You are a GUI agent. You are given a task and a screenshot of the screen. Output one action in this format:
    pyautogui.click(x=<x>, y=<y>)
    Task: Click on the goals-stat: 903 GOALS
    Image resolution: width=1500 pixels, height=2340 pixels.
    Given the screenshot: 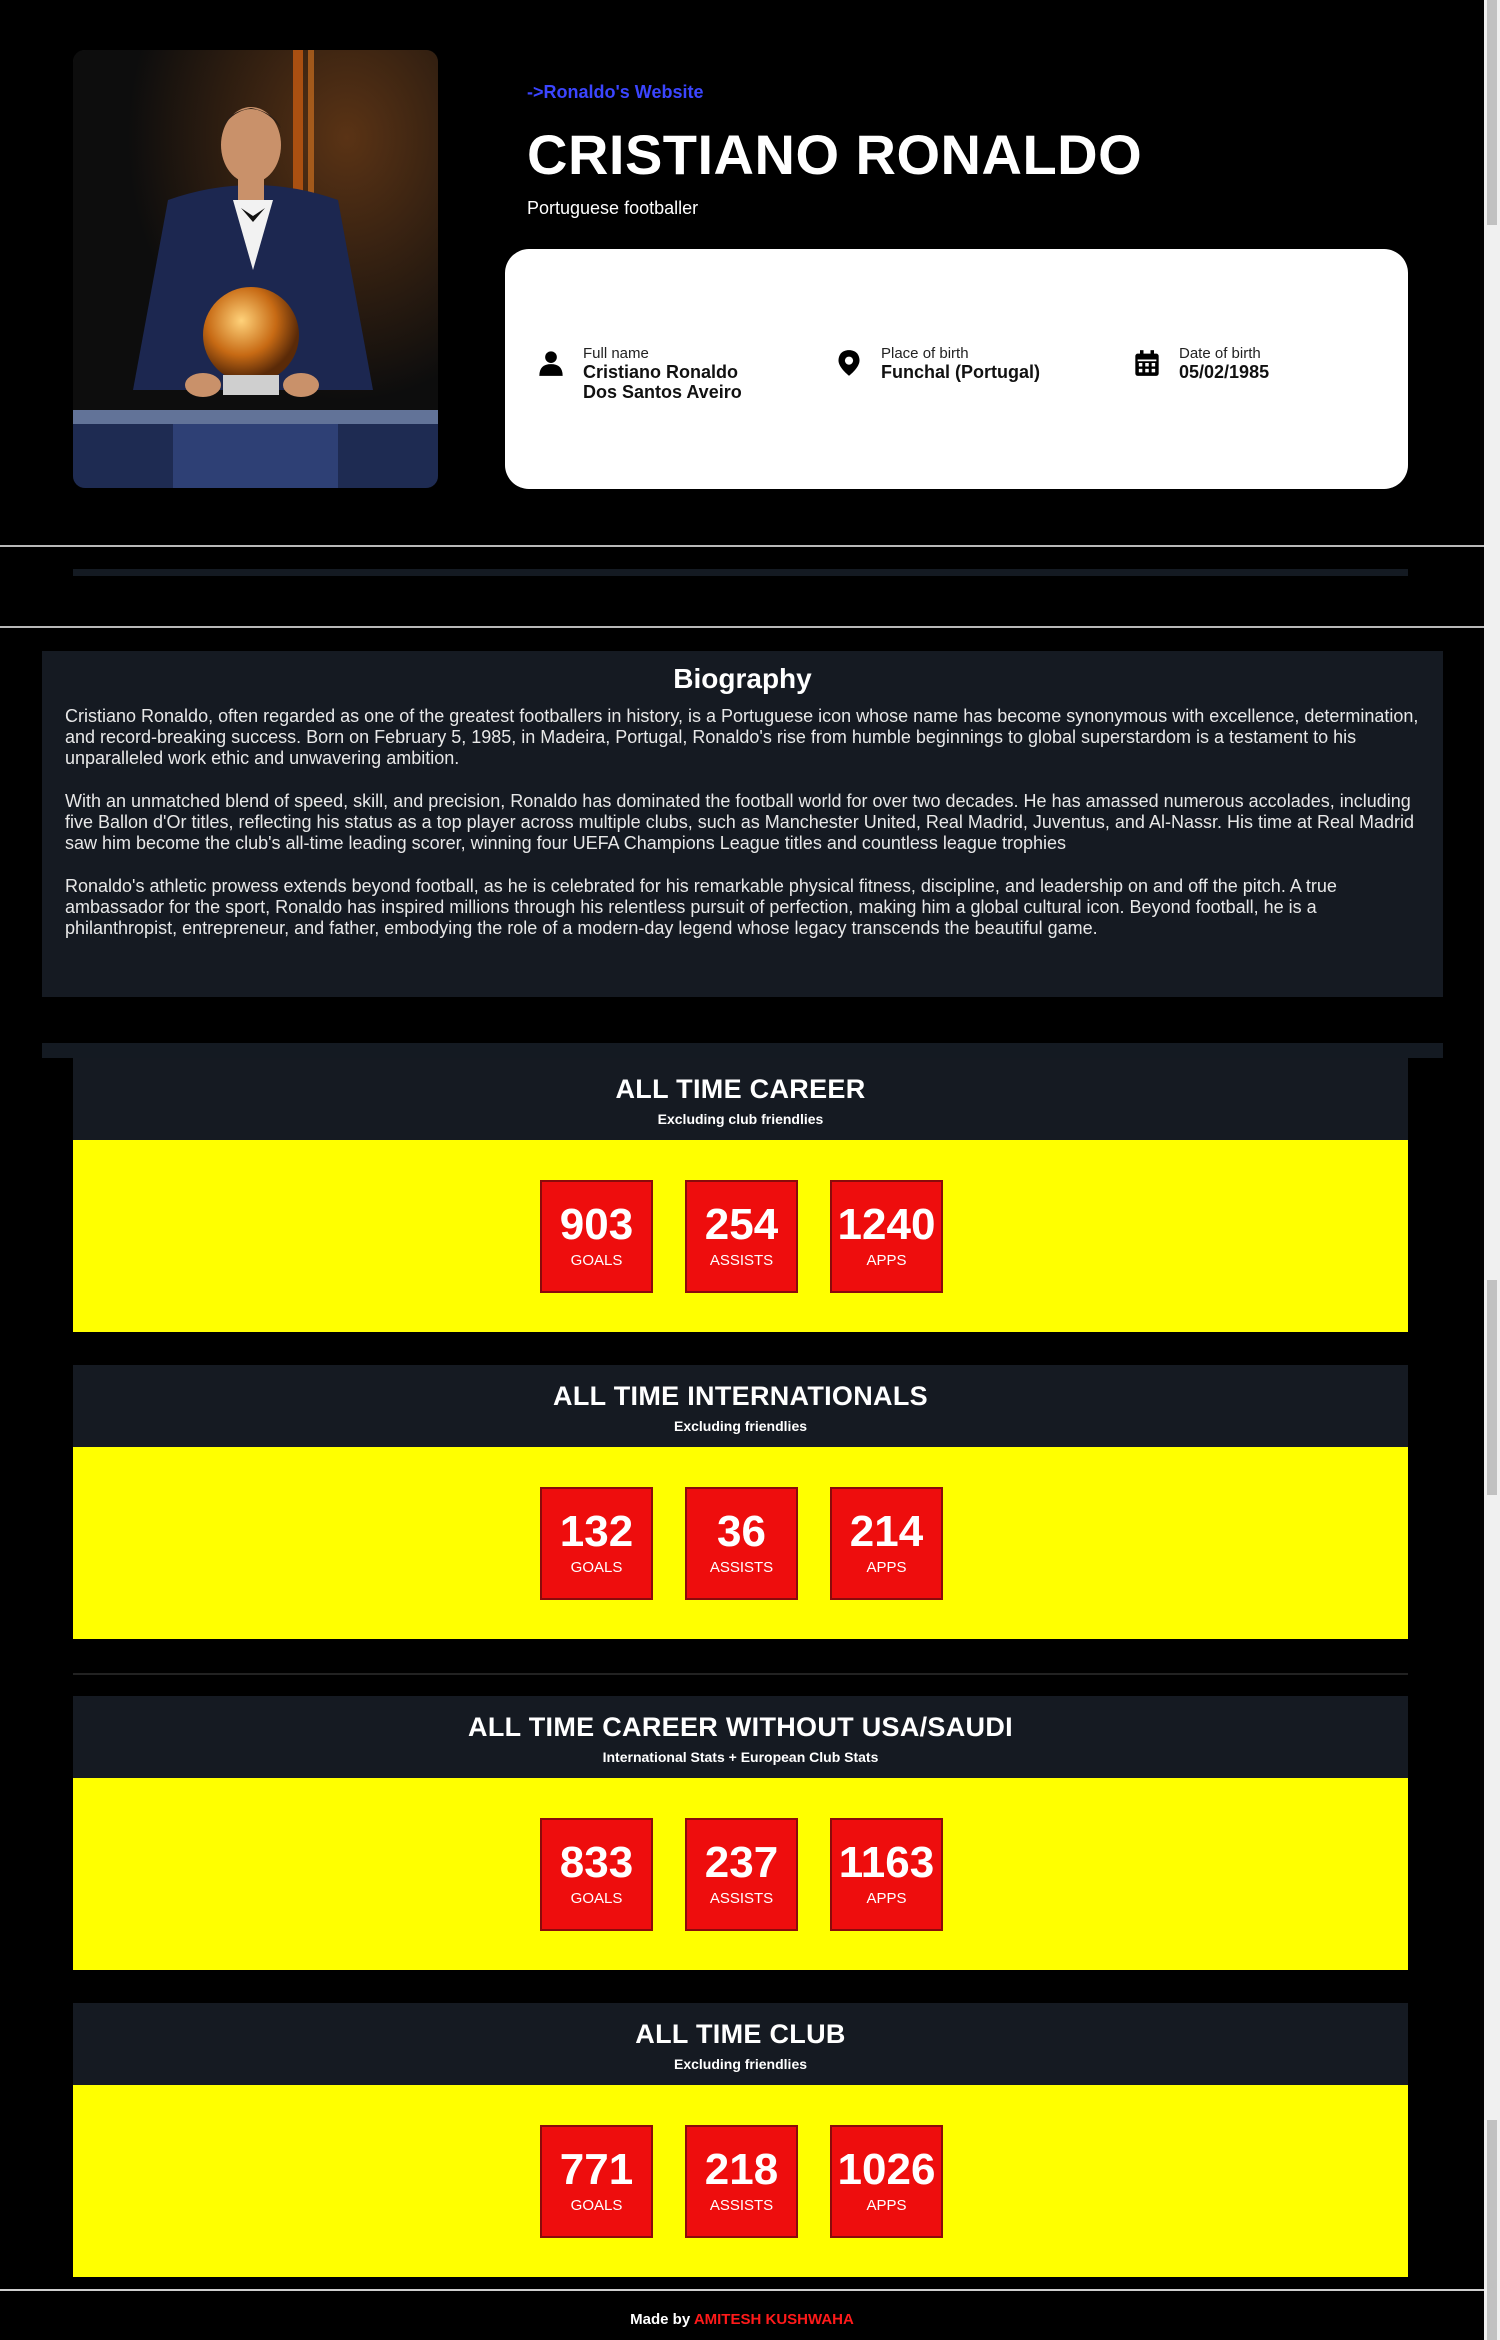 What is the action you would take?
    pyautogui.click(x=596, y=1236)
    